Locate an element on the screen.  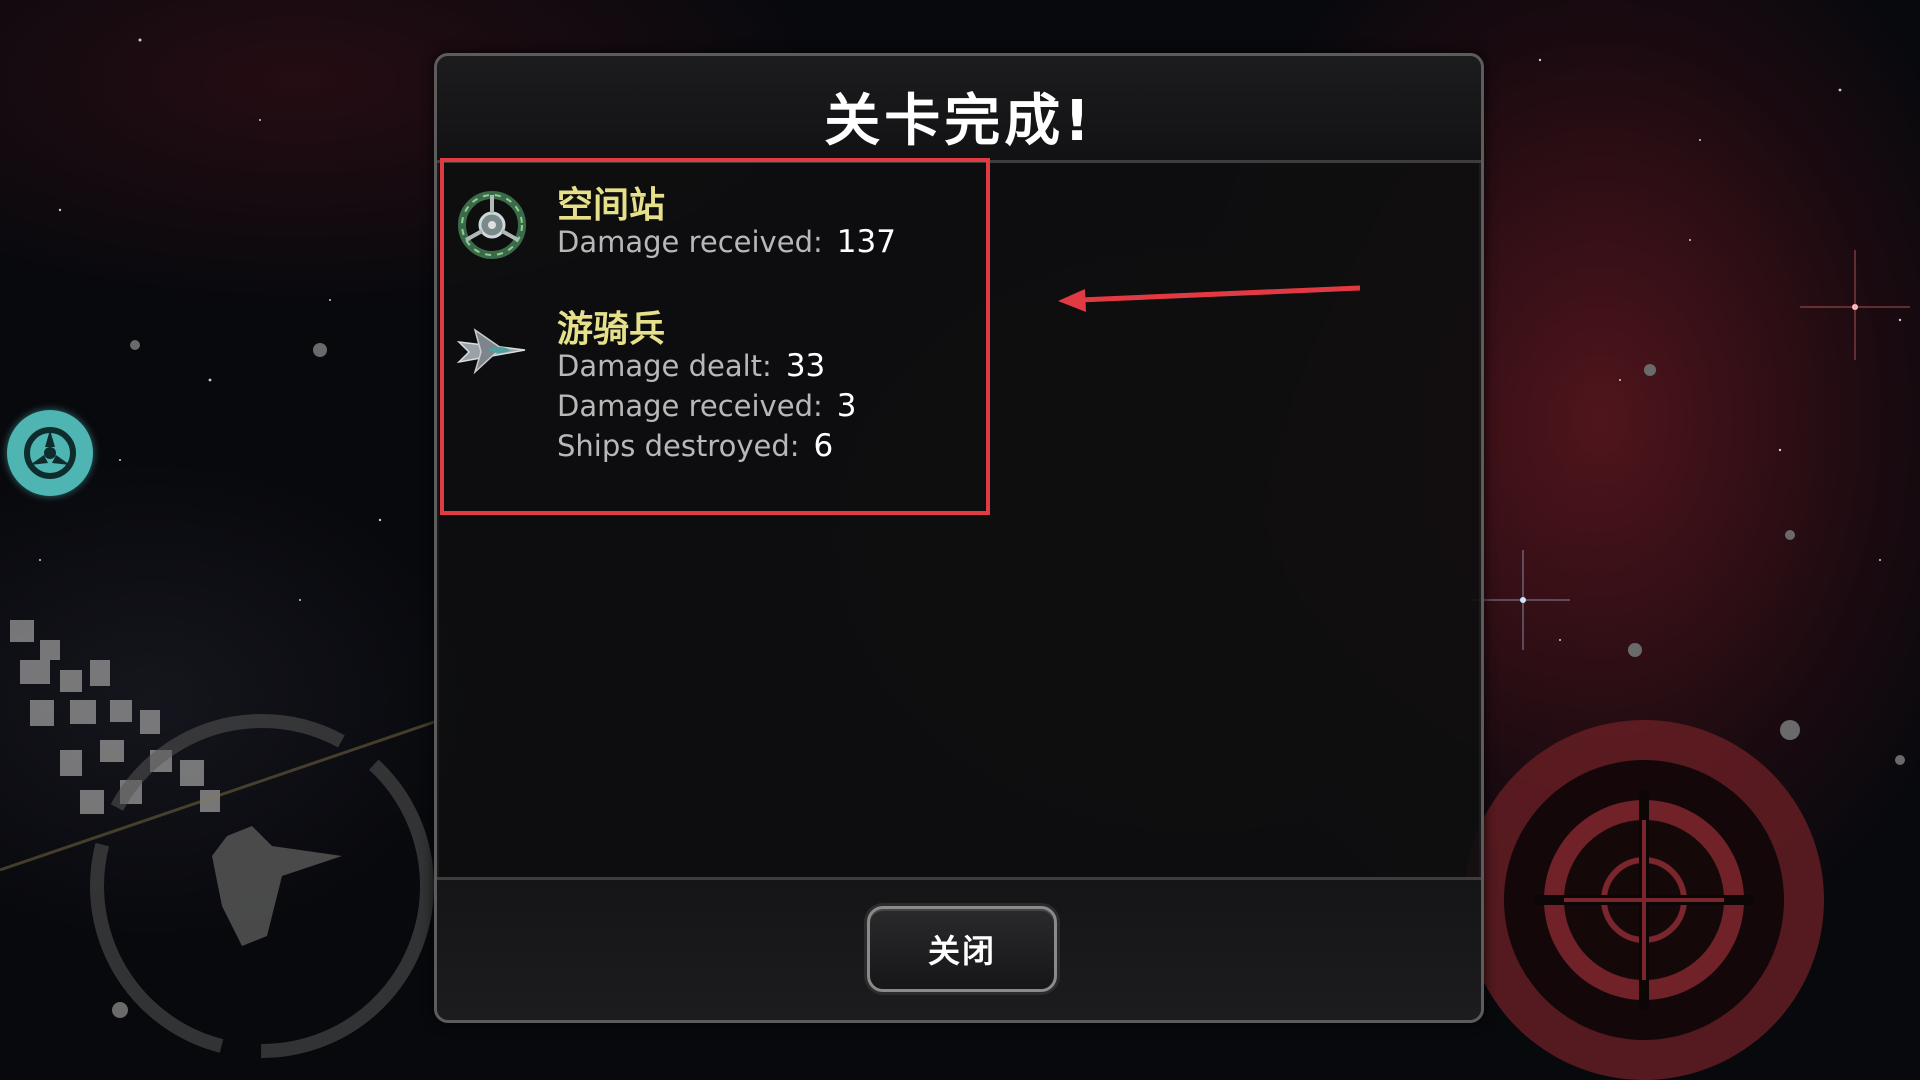
close-button: 关闭 is located at coordinates (962, 949).